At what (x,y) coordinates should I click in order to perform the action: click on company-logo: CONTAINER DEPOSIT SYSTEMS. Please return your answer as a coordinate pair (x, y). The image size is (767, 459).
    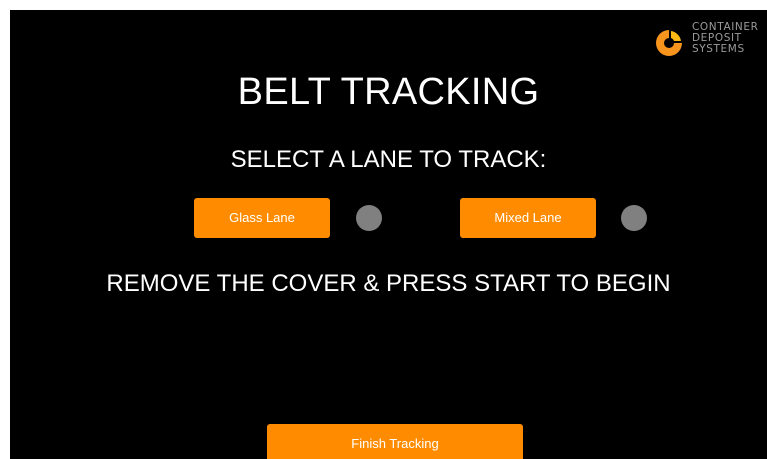
    Looking at the image, I should click on (710, 44).